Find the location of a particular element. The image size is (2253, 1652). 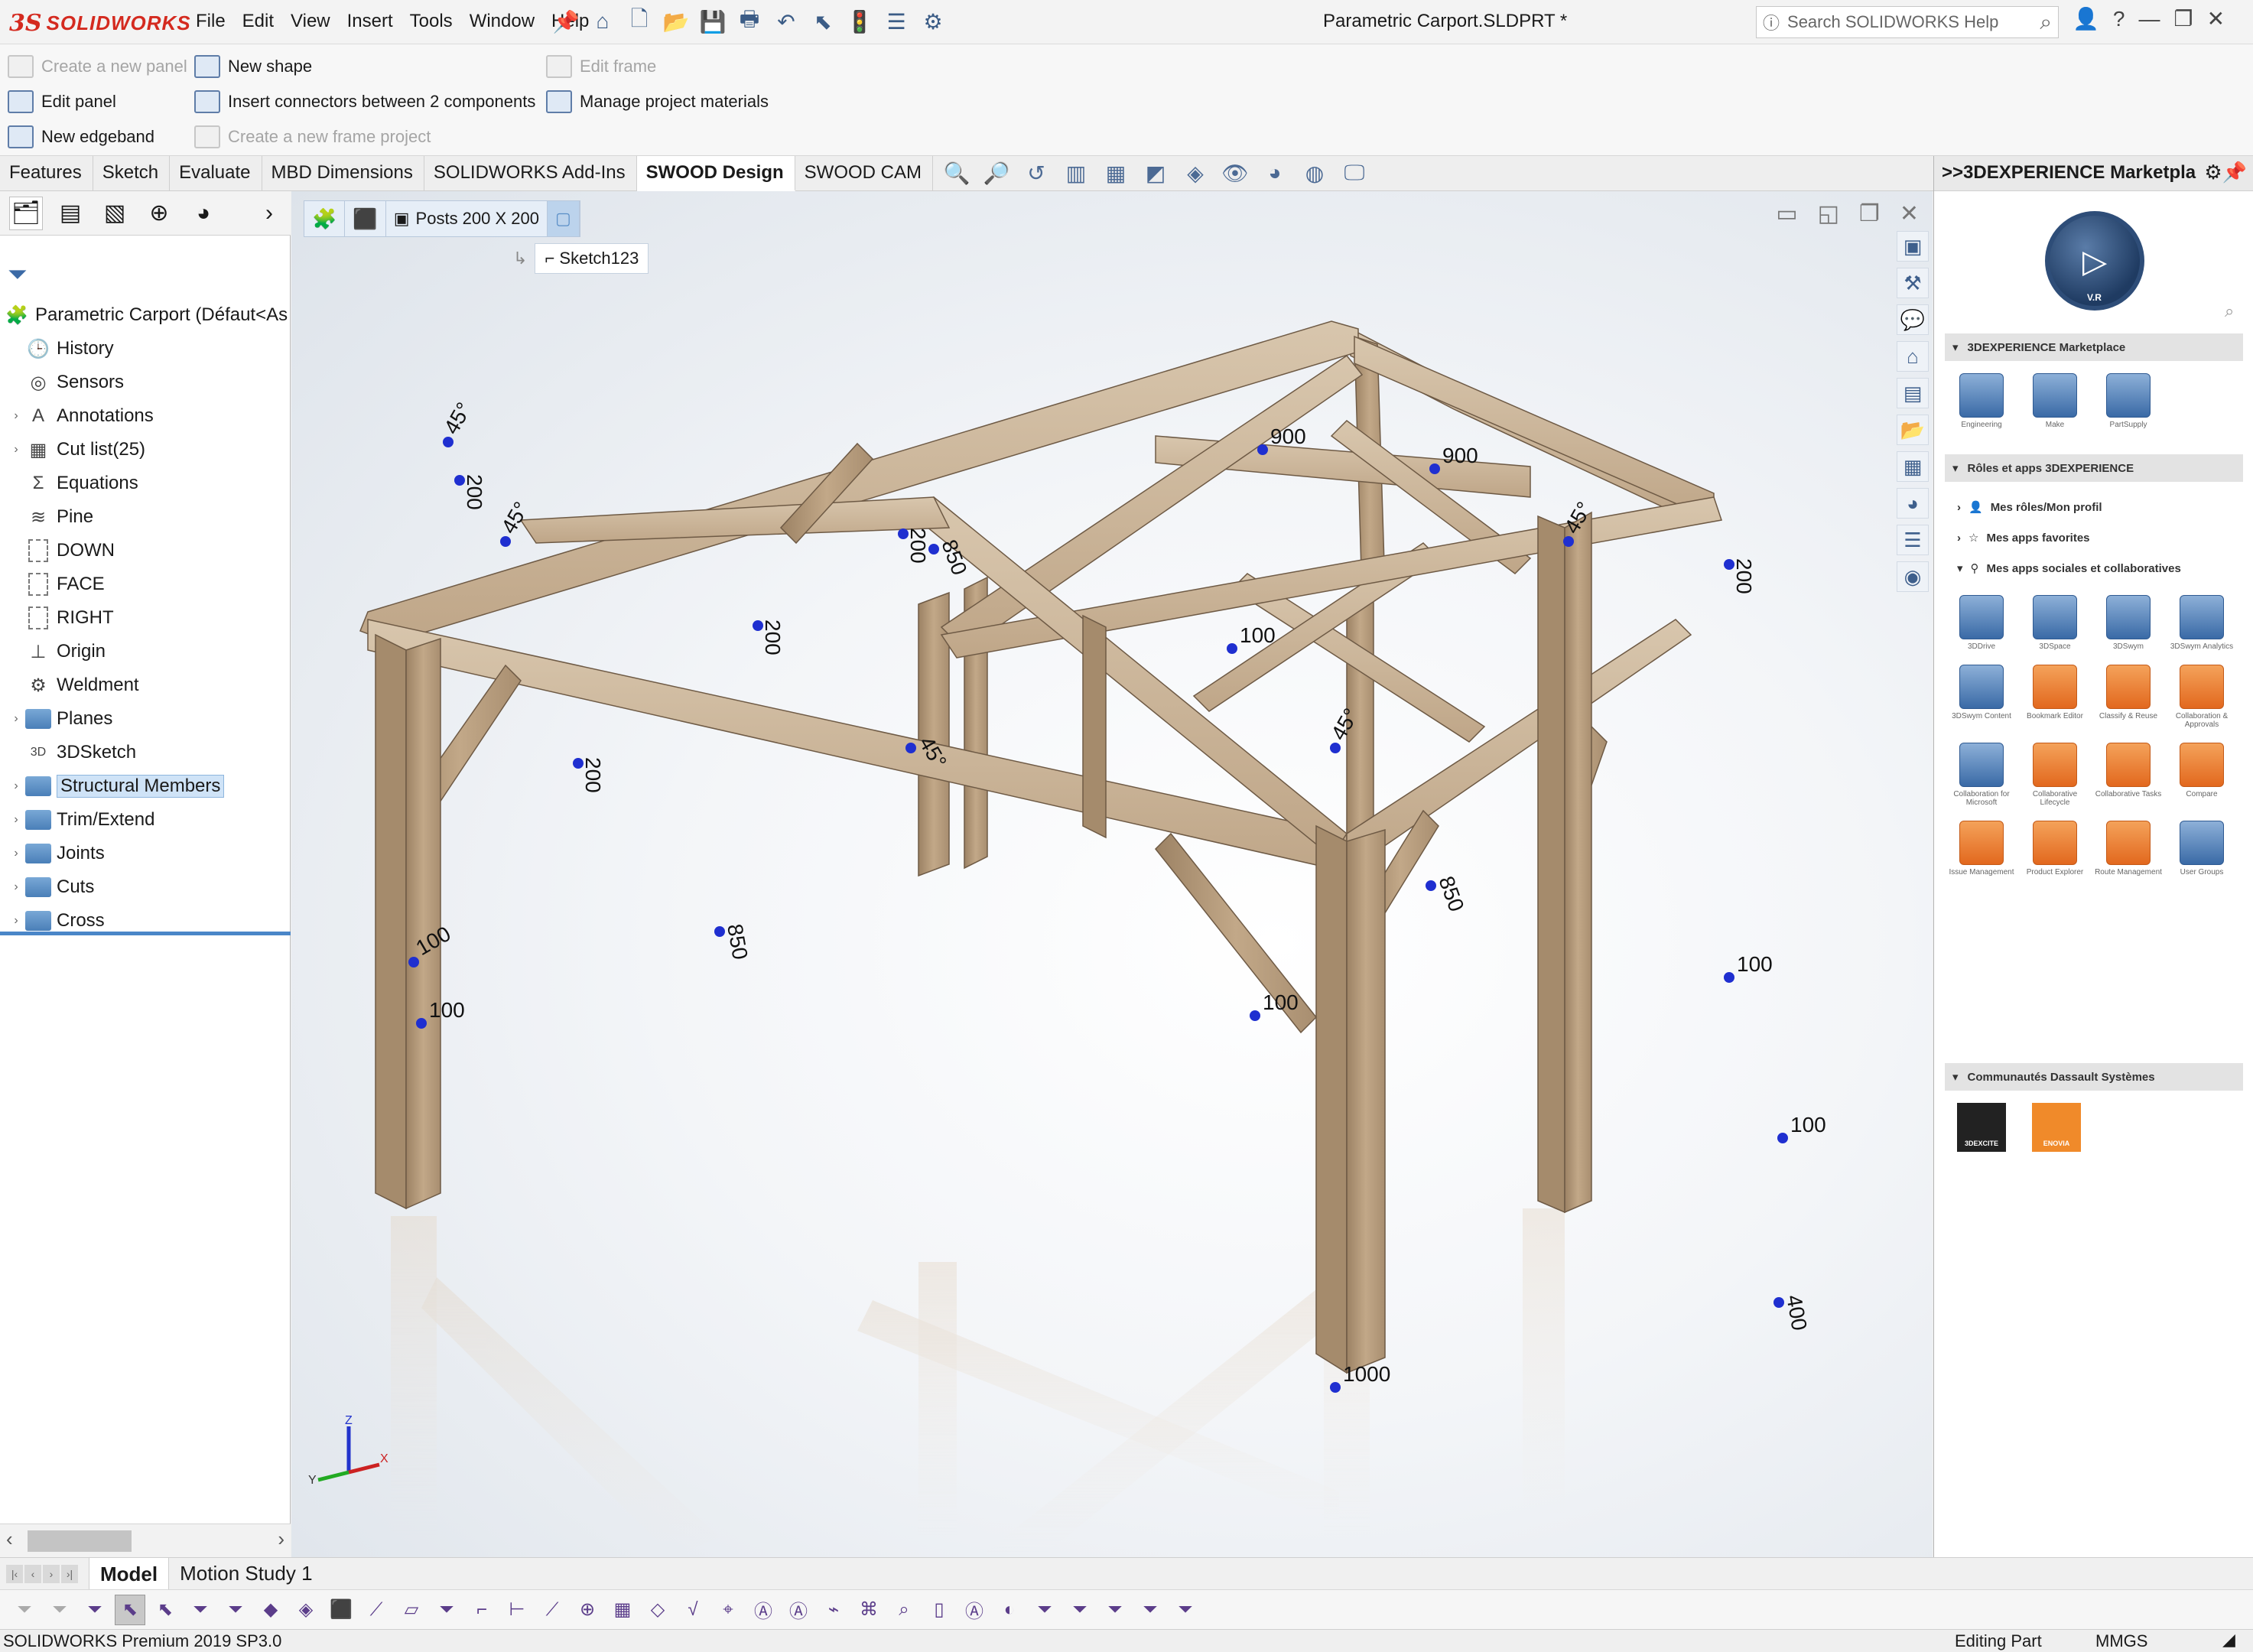

tree-item: 🕒 History is located at coordinates (145, 349).